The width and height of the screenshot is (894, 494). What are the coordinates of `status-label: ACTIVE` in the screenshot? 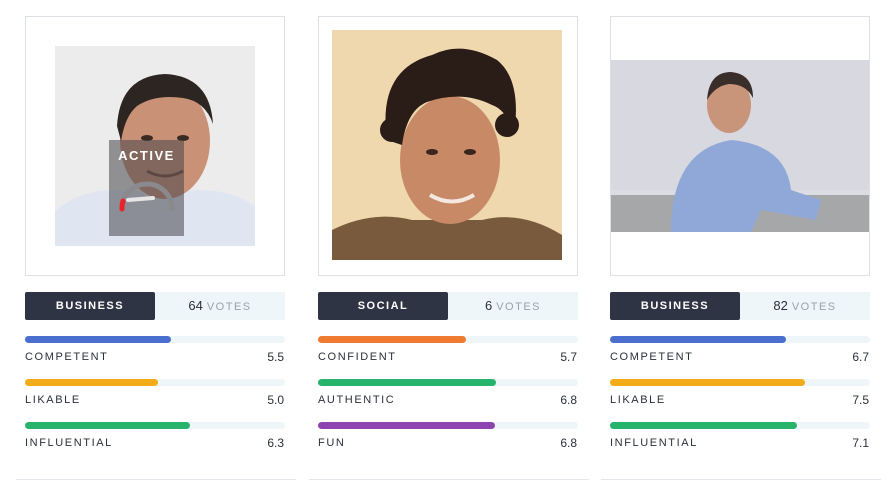 It's located at (146, 155).